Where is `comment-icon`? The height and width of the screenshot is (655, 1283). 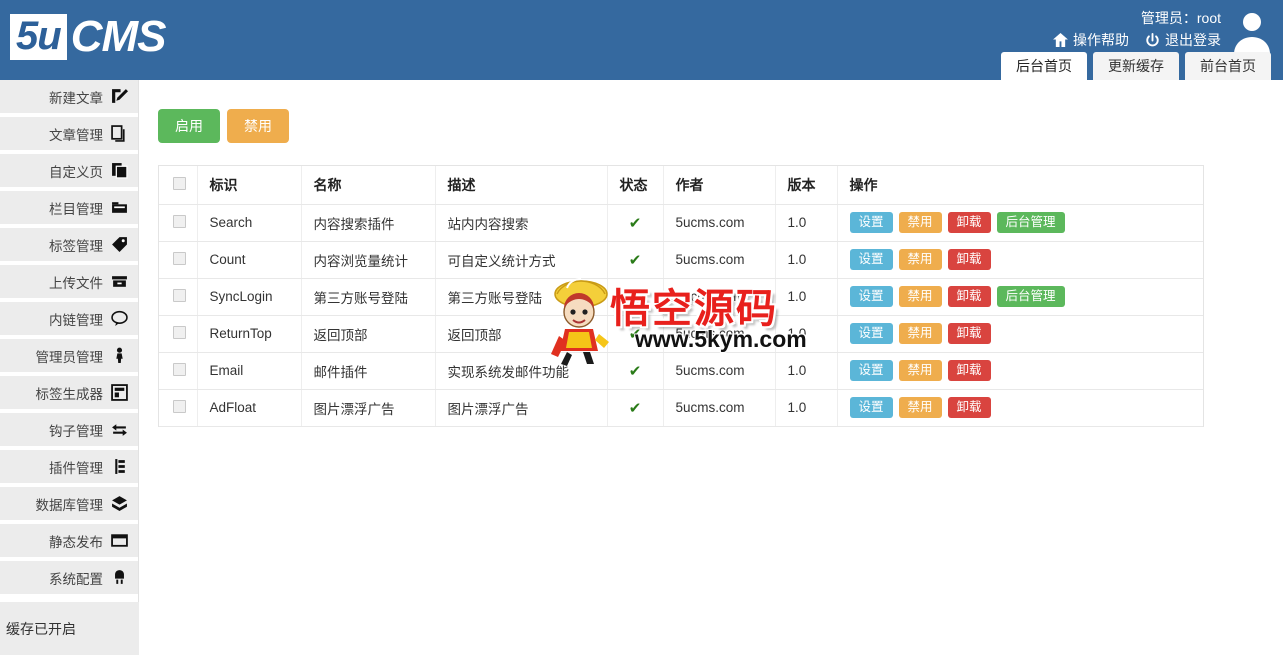
comment-icon is located at coordinates (119, 318).